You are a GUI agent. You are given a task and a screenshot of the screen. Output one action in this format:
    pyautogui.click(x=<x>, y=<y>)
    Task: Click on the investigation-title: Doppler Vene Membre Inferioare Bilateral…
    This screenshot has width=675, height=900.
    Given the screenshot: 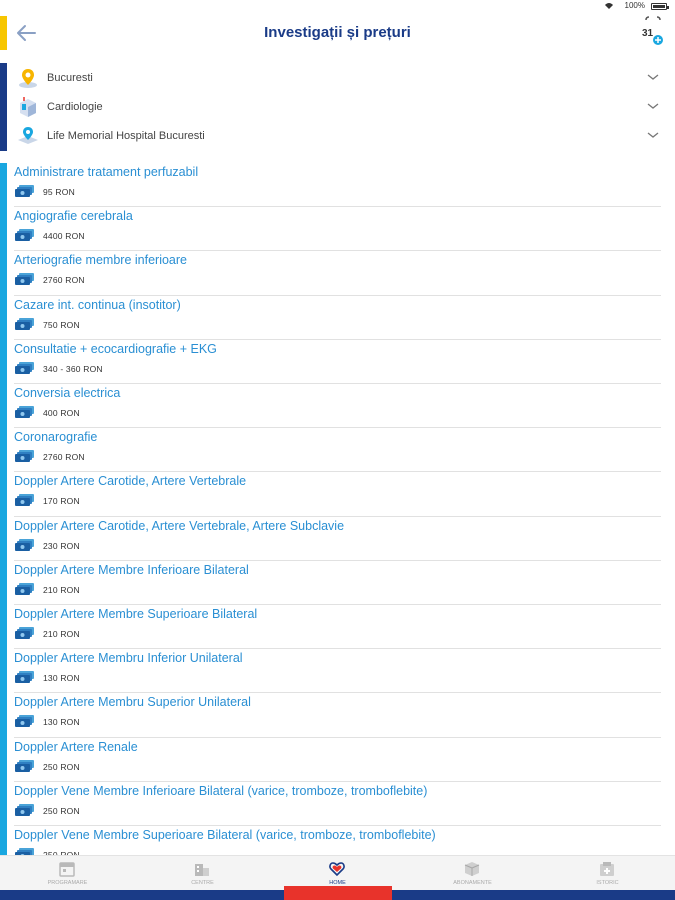 What is the action you would take?
    pyautogui.click(x=221, y=790)
    